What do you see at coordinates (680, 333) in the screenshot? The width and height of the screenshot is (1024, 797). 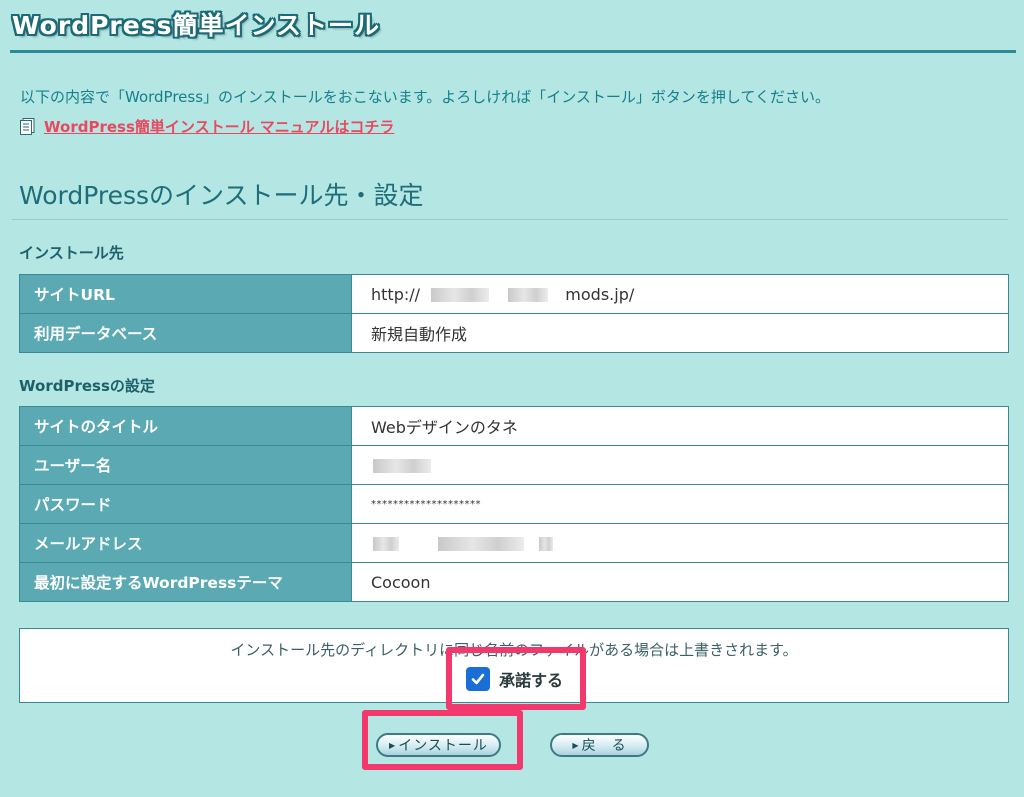 I see `database-value: 新規自動作成` at bounding box center [680, 333].